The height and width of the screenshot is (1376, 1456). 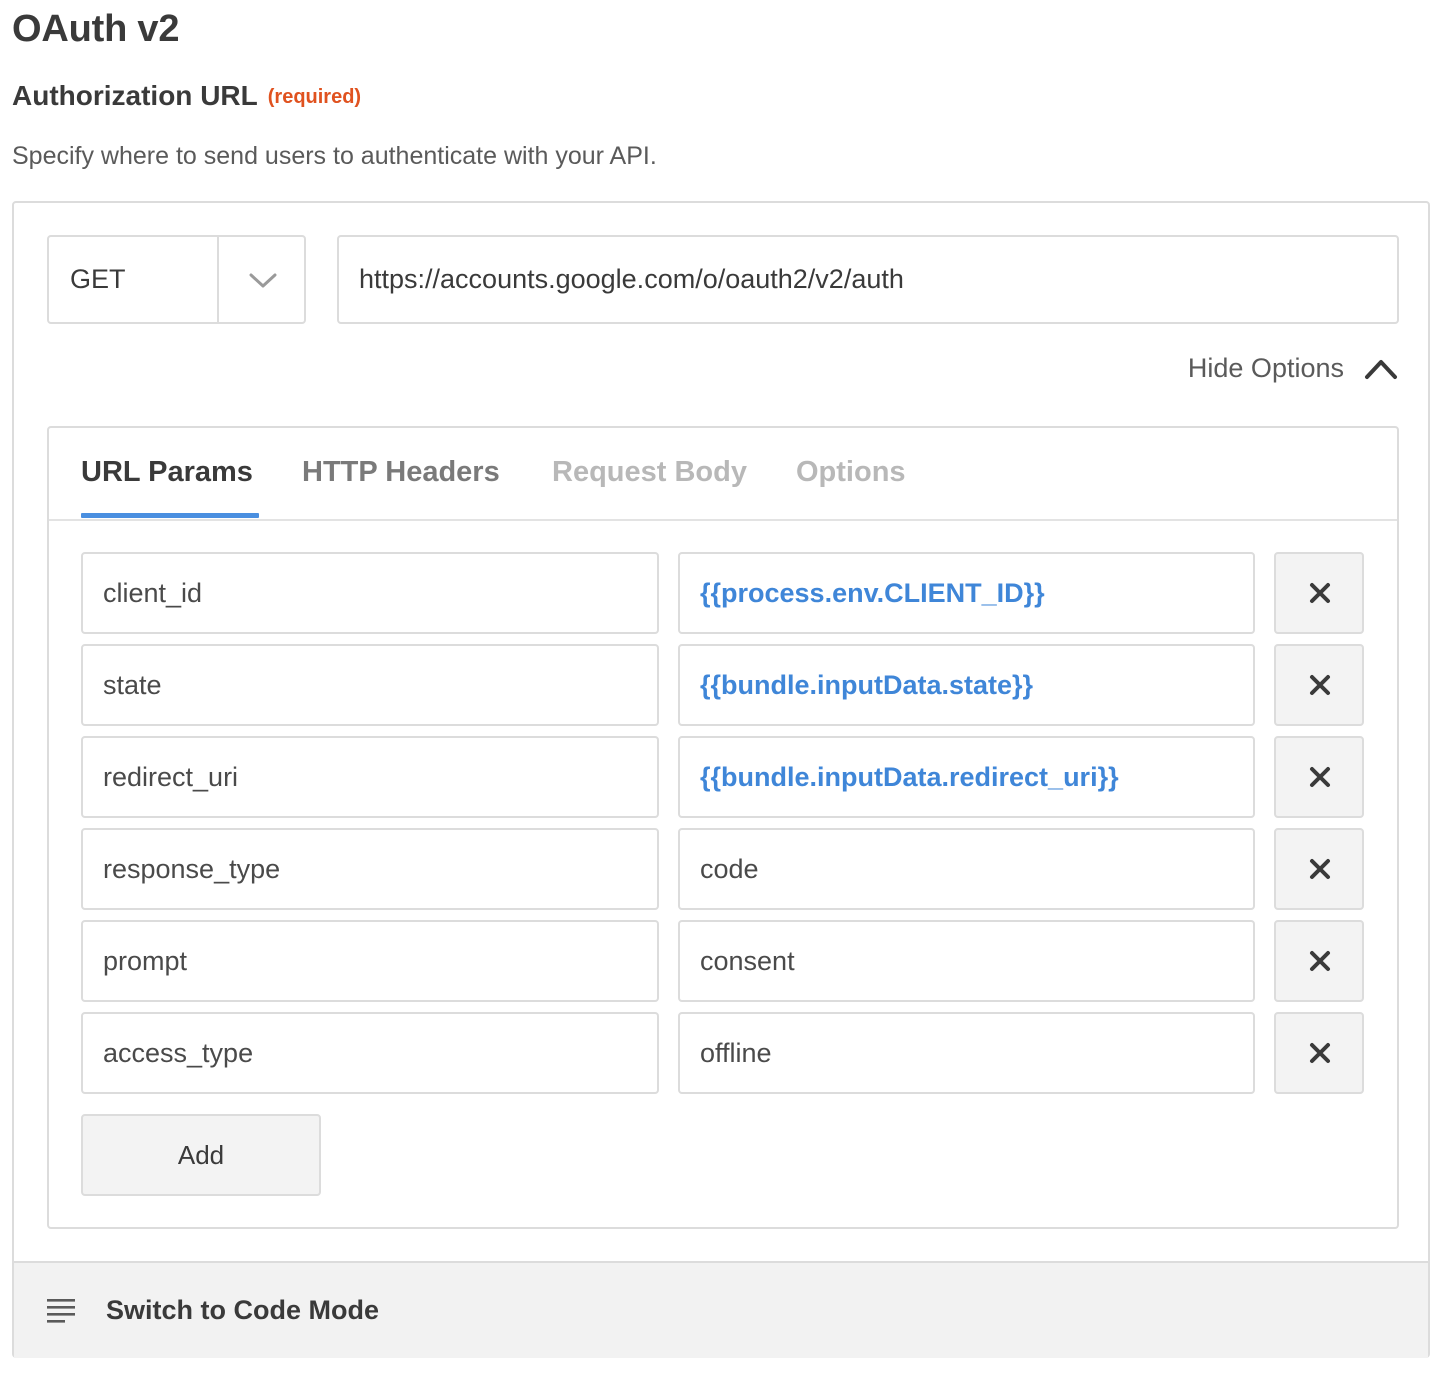 What do you see at coordinates (98, 279) in the screenshot?
I see `method-value: GET` at bounding box center [98, 279].